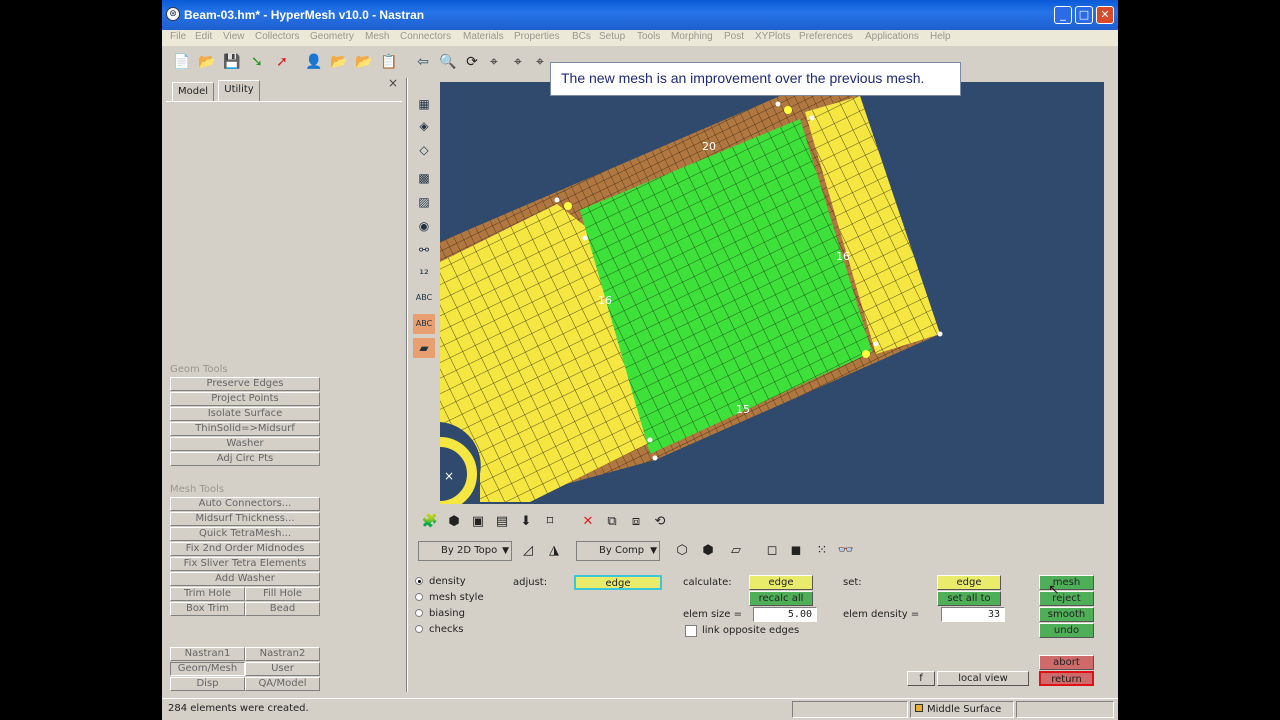 The width and height of the screenshot is (1280, 720). Describe the element at coordinates (796, 551) in the screenshot. I see `solid-cube-icon: ◼` at that location.